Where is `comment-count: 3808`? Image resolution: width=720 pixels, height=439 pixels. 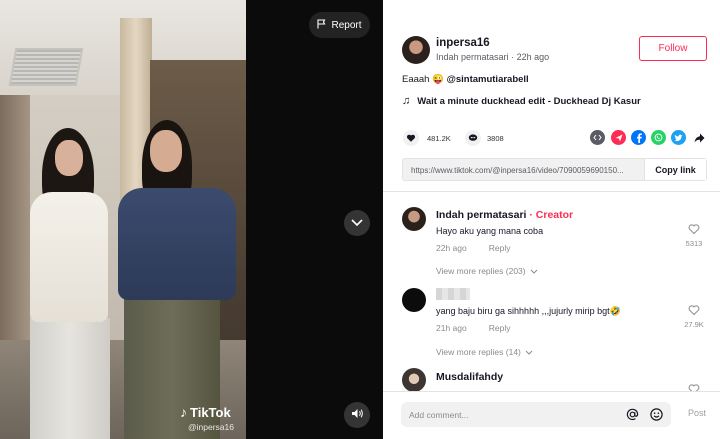 comment-count: 3808 is located at coordinates (495, 138).